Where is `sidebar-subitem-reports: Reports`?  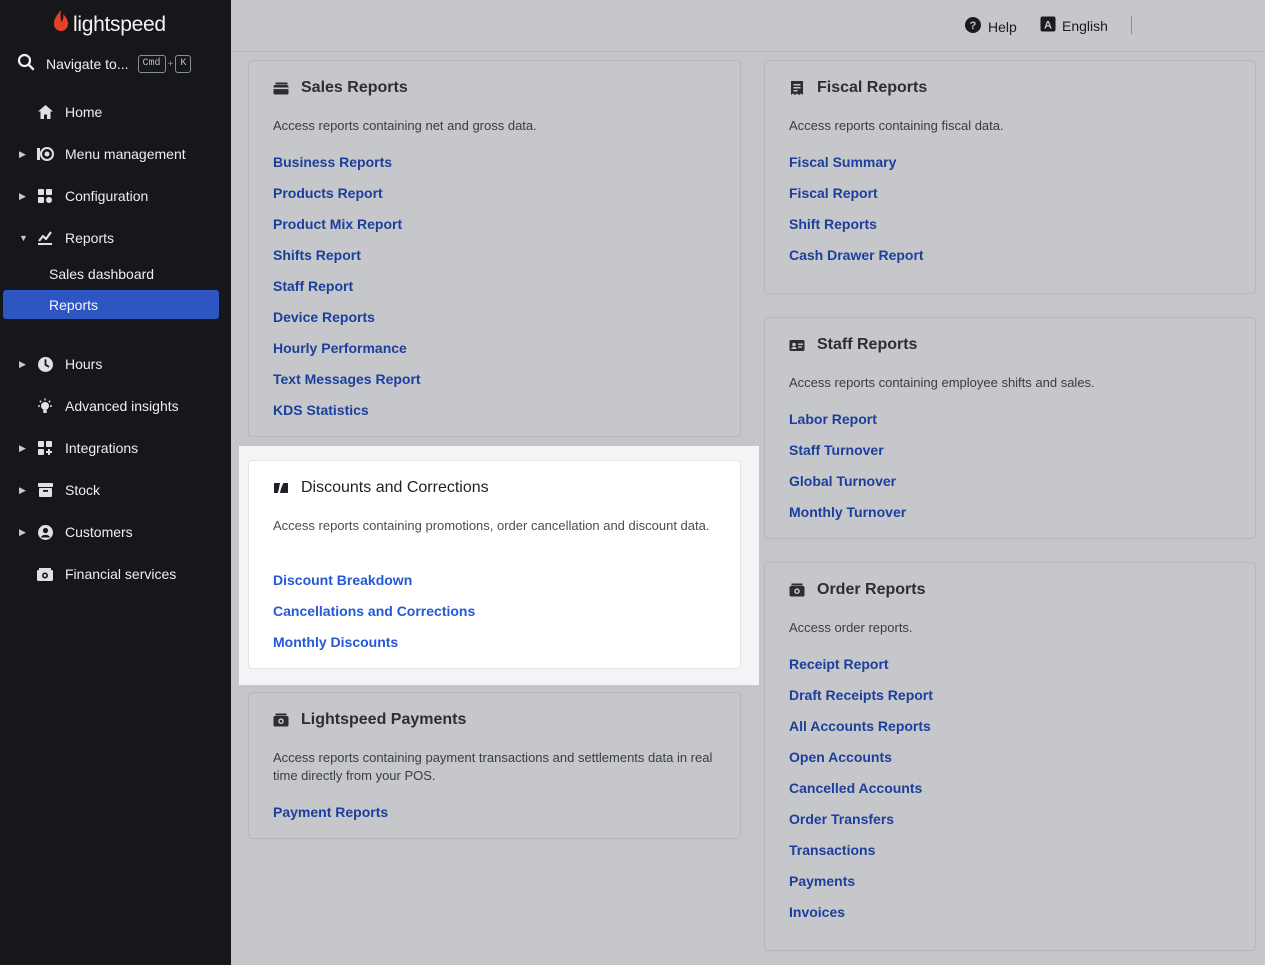 sidebar-subitem-reports: Reports is located at coordinates (111, 304).